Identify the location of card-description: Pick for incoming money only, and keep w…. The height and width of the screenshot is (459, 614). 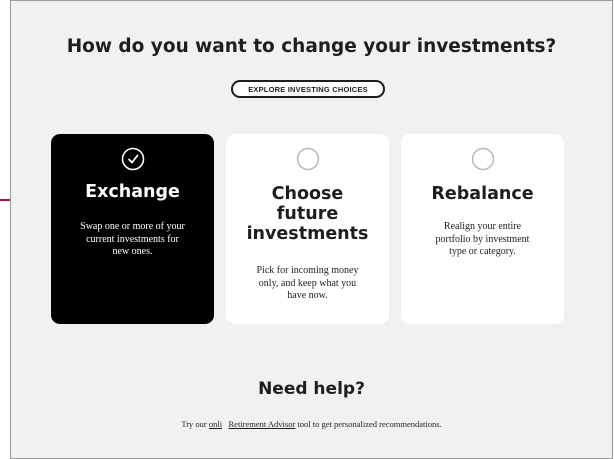
(307, 283).